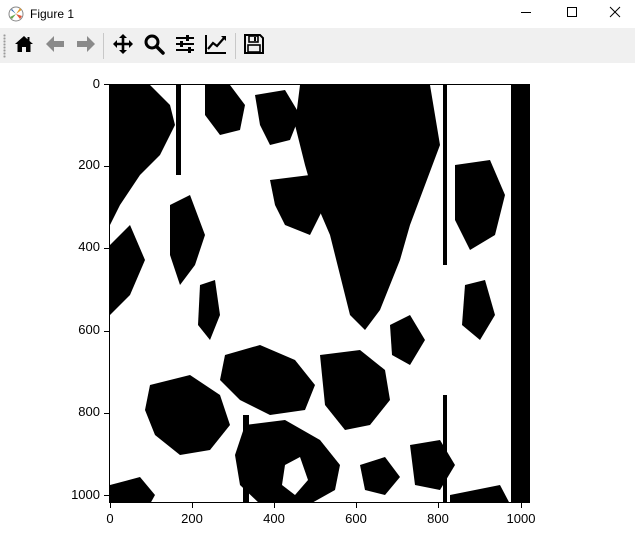  I want to click on x-tick-label: 400, so click(274, 518).